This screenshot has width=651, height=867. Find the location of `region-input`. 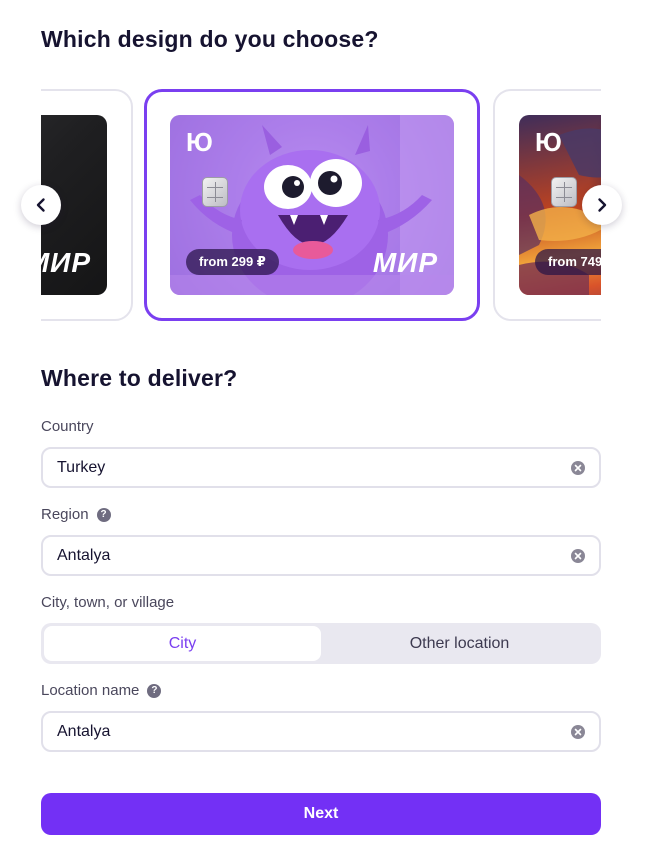

region-input is located at coordinates (314, 555).